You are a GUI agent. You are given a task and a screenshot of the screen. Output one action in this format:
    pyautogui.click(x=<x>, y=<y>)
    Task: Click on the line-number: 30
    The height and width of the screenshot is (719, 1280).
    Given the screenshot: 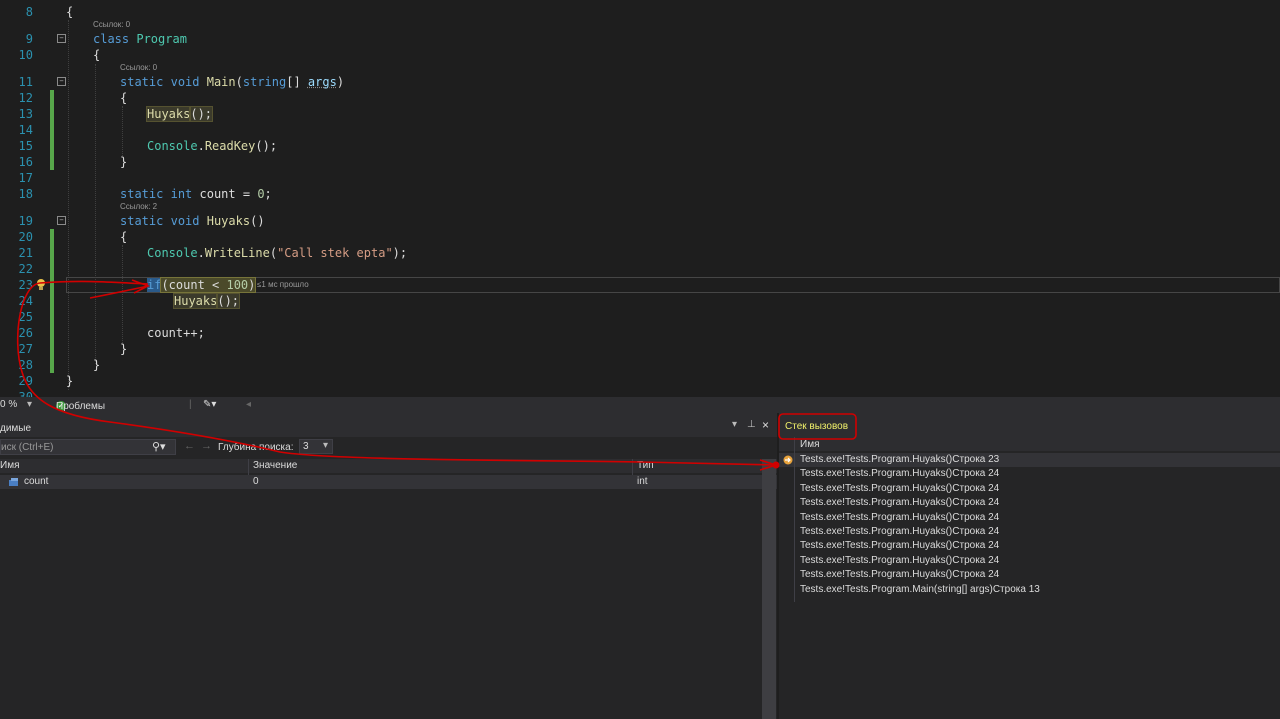 What is the action you would take?
    pyautogui.click(x=25, y=393)
    